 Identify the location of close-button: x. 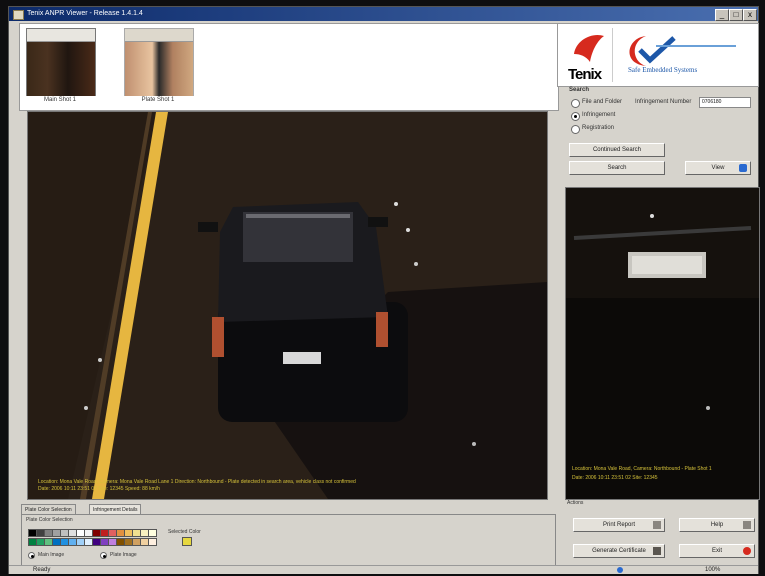
(750, 15).